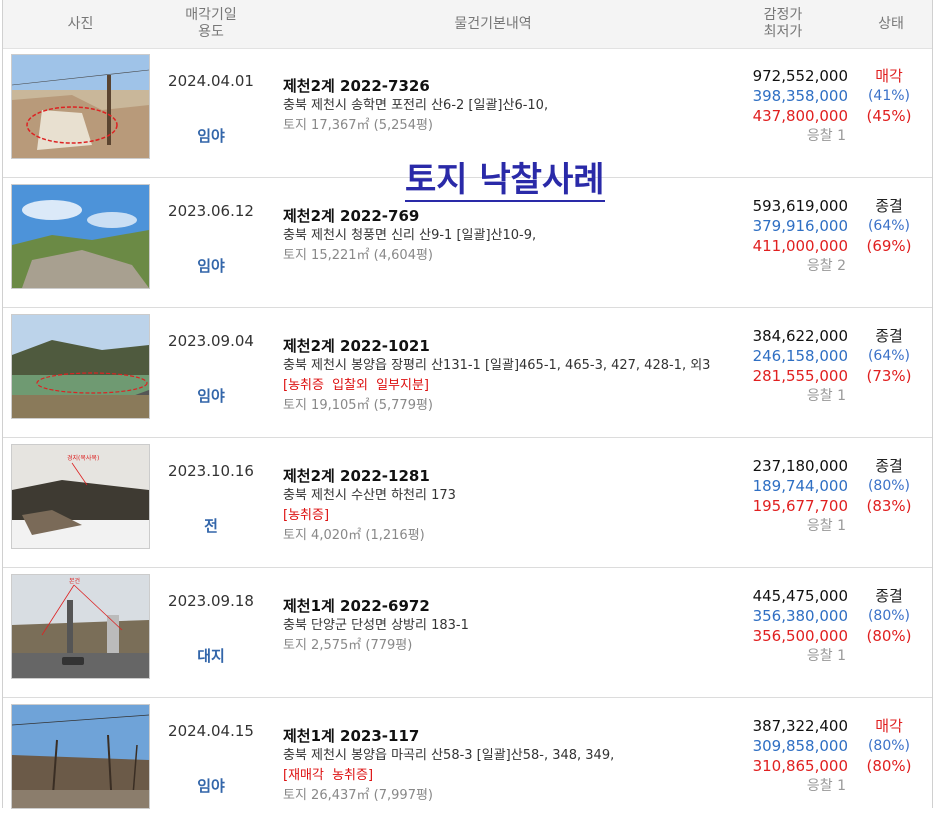  I want to click on status-block: 종결 (64%) (69%), so click(889, 226).